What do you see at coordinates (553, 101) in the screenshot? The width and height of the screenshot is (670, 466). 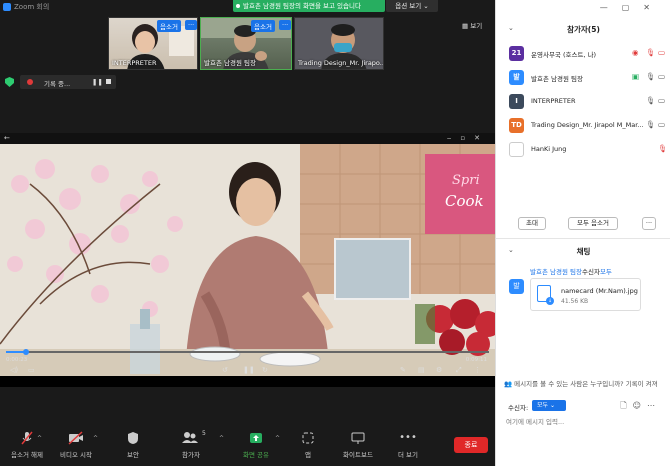 I see `participant-name: INTERPRETER` at bounding box center [553, 101].